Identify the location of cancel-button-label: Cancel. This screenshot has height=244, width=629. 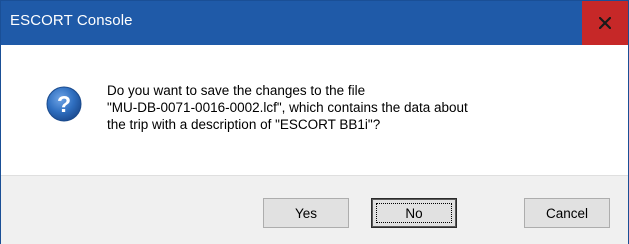
(567, 213).